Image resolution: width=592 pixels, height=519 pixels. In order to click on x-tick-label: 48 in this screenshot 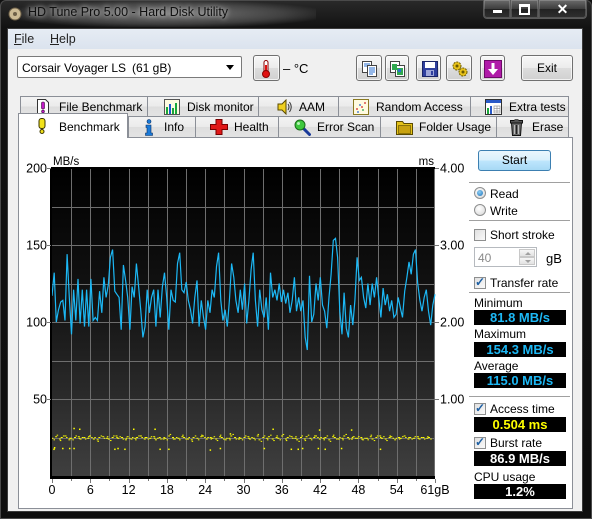, I will do `click(358, 490)`.